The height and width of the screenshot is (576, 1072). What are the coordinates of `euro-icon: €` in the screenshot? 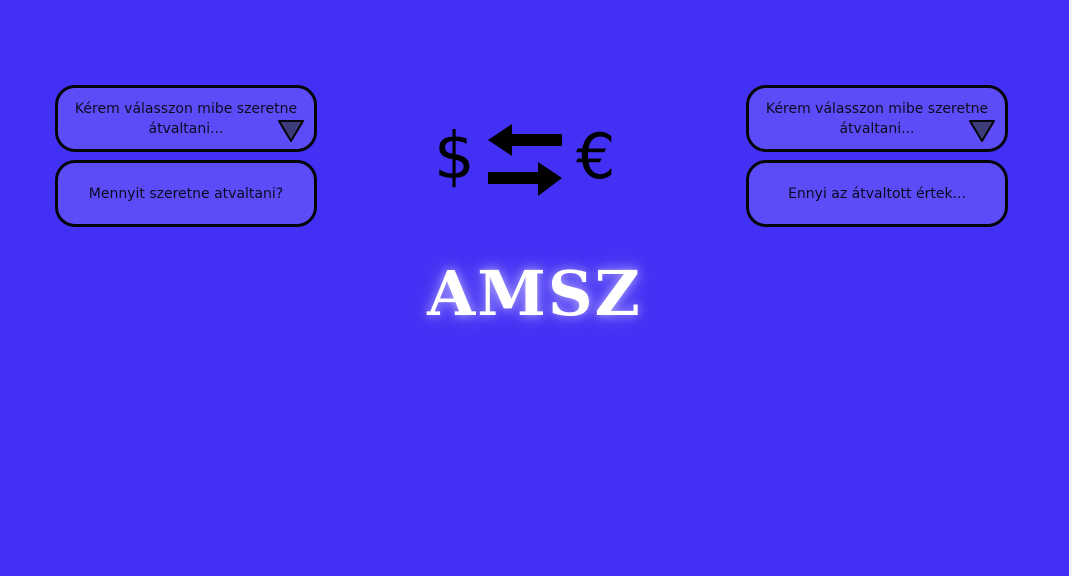 It's located at (596, 156).